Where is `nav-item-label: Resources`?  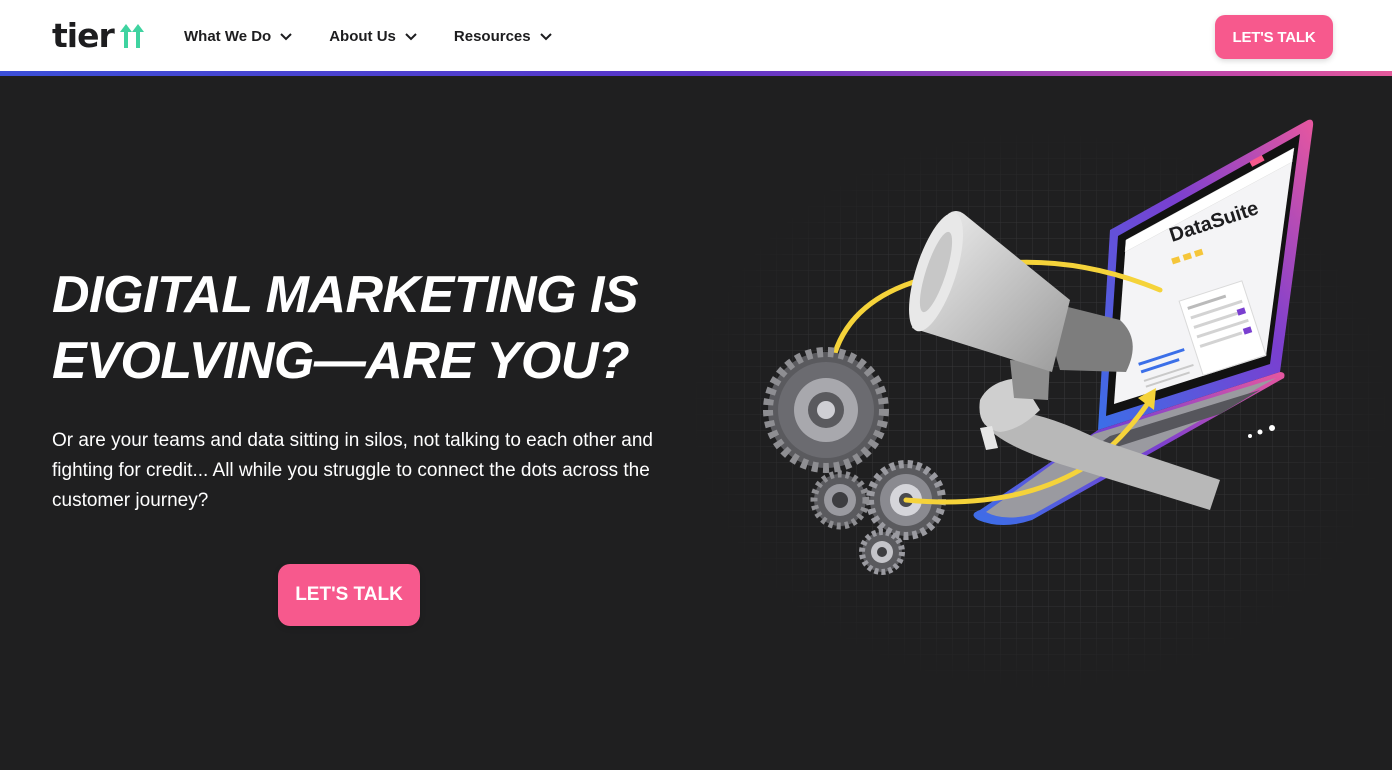 nav-item-label: Resources is located at coordinates (492, 36).